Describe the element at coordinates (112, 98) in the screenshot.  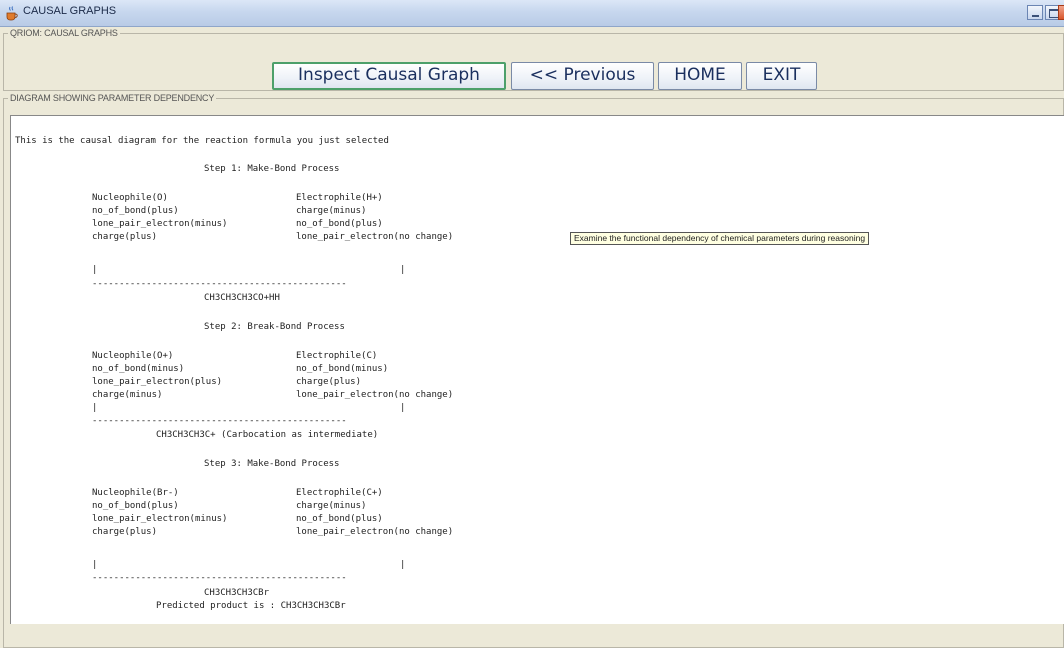
I see `diagram-legend: DIAGRAM SHOWING PARAMETER DEPENDENCY` at that location.